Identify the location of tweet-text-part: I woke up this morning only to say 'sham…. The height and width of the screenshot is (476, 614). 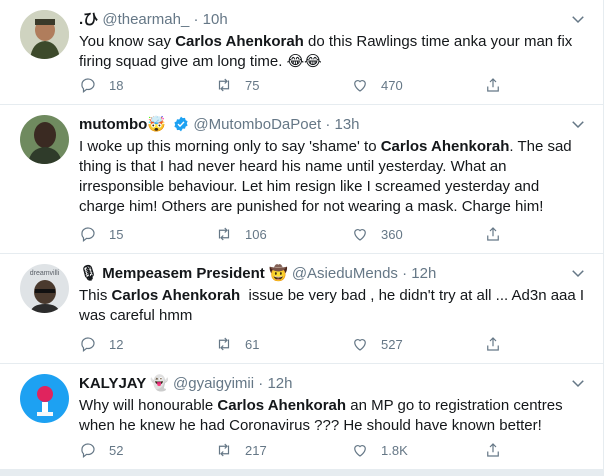
(230, 146).